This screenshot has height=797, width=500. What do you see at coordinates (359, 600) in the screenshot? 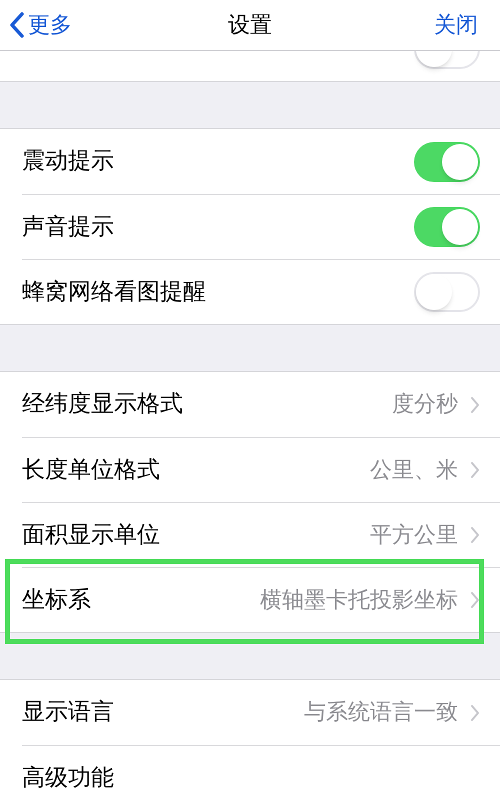
I see `setting-value: 横轴墨卡托投影坐标` at bounding box center [359, 600].